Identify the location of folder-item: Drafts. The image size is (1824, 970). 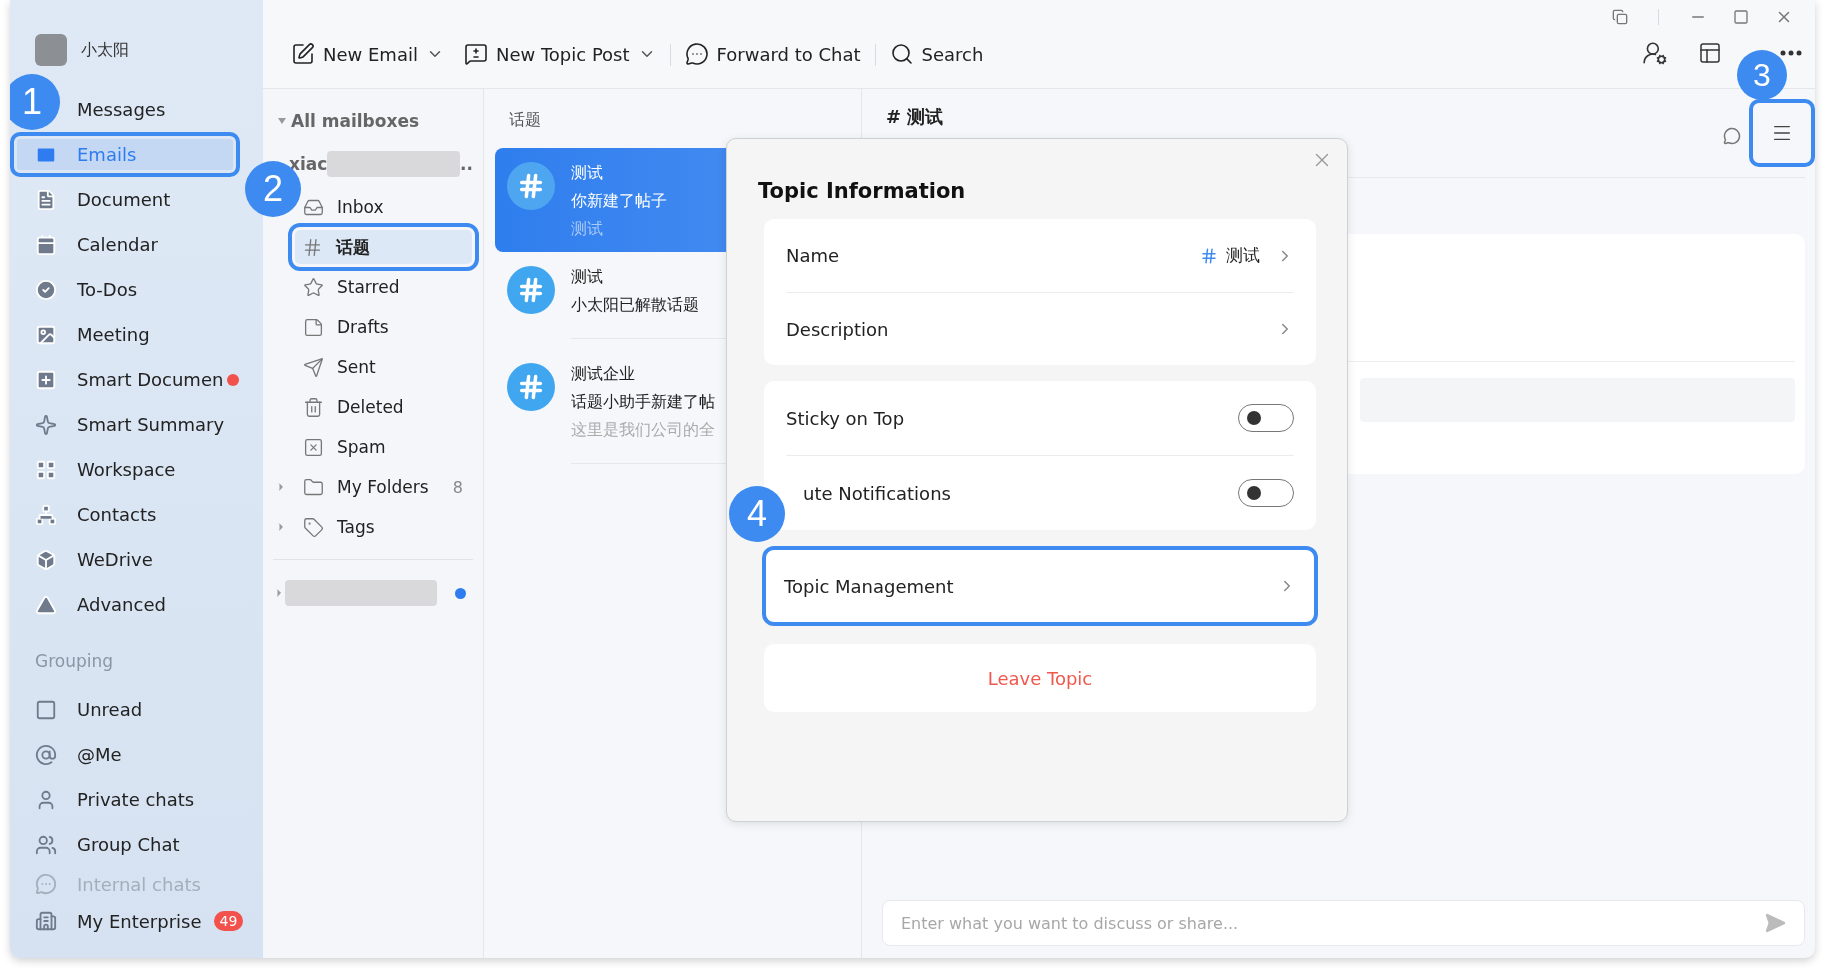
(346, 327).